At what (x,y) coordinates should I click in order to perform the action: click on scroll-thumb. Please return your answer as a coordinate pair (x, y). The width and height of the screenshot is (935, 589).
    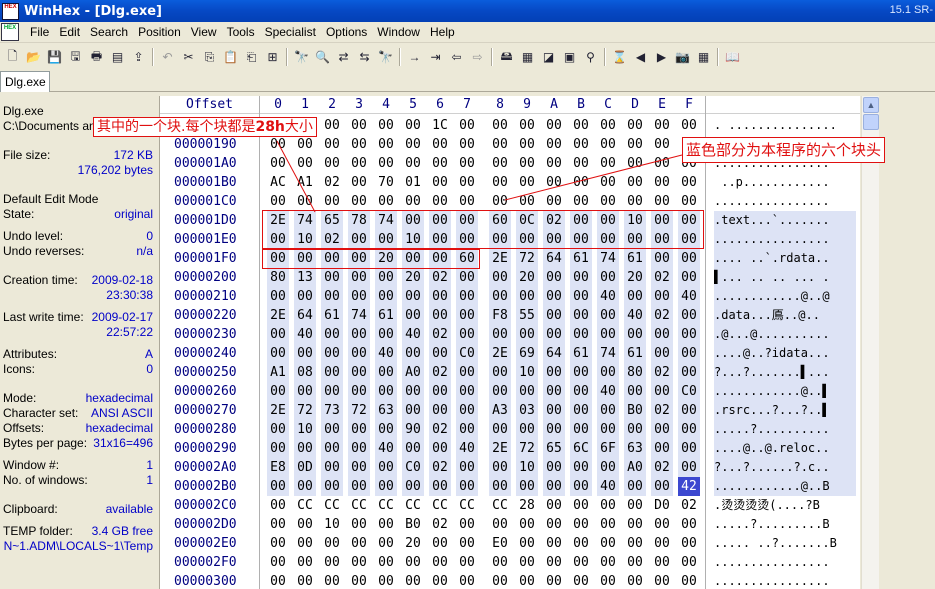
    Looking at the image, I should click on (871, 122).